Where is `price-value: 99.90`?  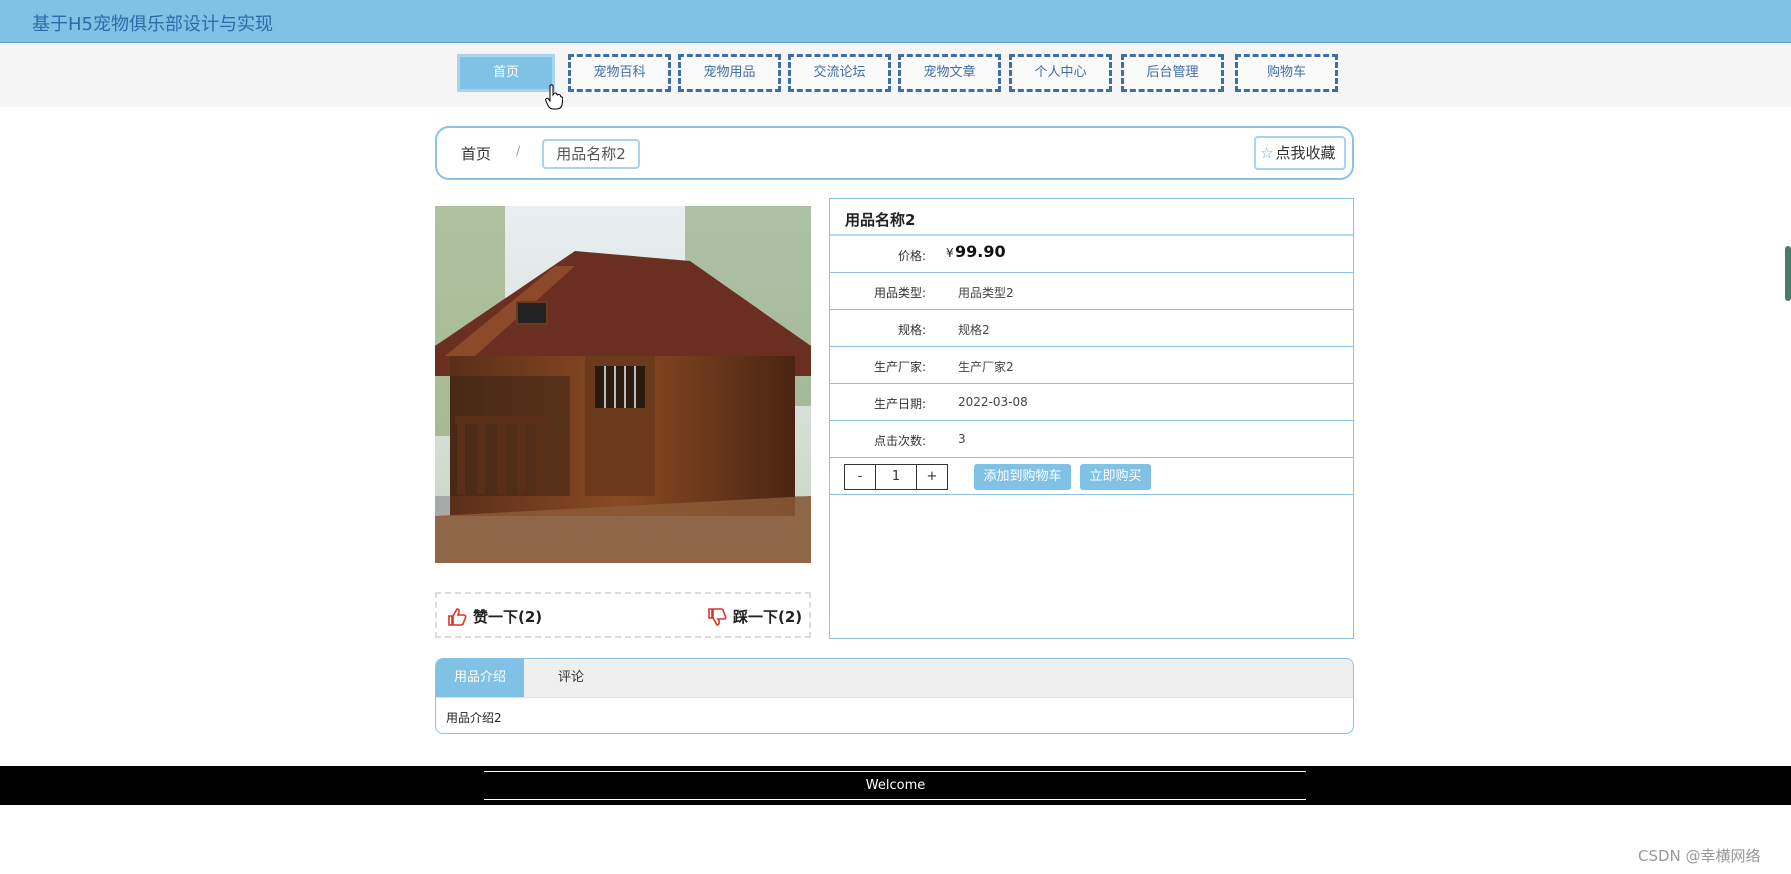
price-value: 99.90 is located at coordinates (980, 251).